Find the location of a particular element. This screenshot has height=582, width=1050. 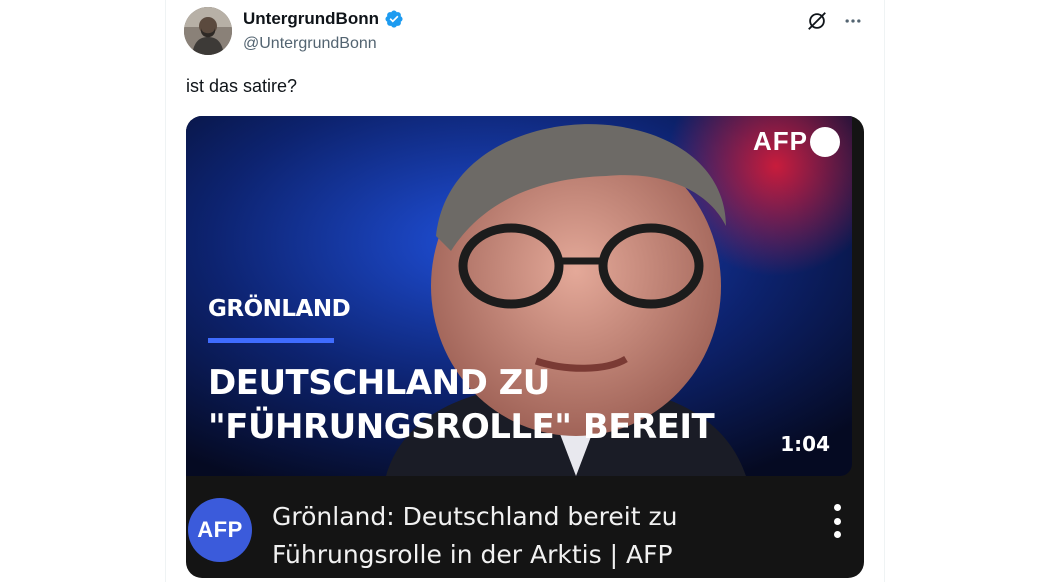

tweet-text: ist das satire? is located at coordinates (242, 86).